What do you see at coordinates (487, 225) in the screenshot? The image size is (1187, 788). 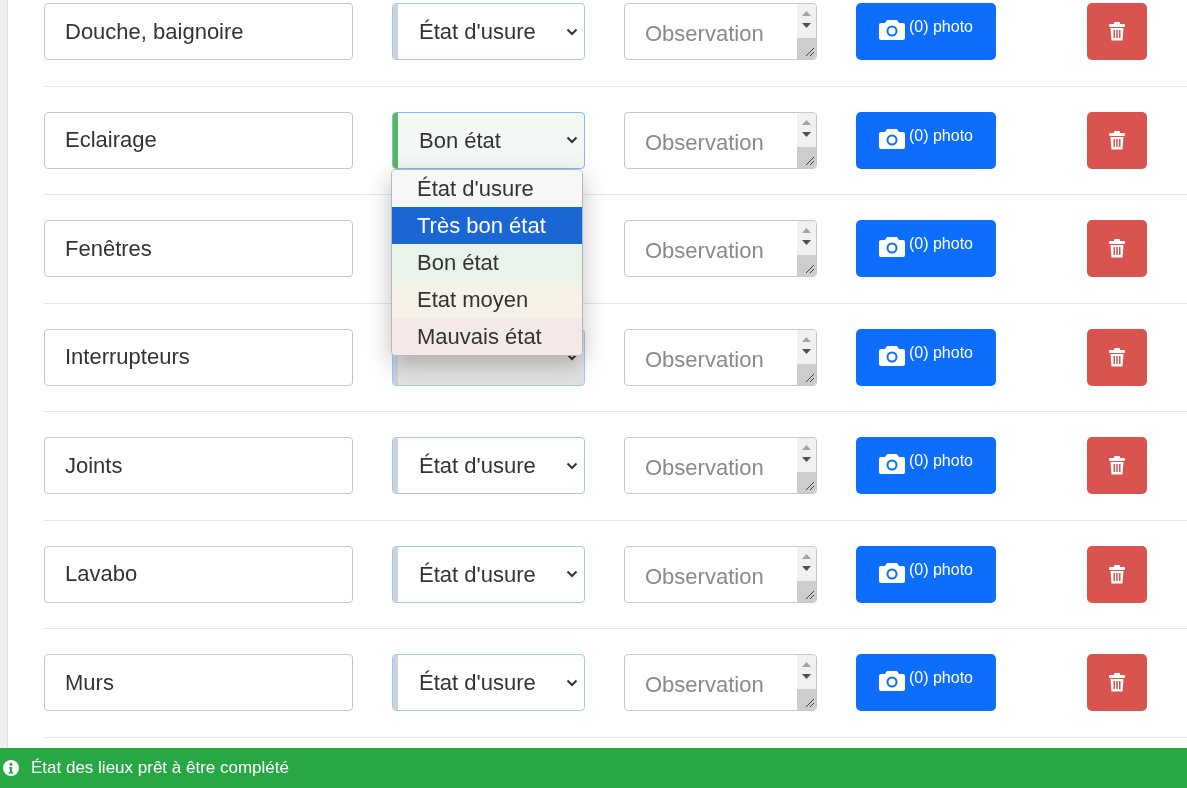 I see `dropdown-option: Très bon état` at bounding box center [487, 225].